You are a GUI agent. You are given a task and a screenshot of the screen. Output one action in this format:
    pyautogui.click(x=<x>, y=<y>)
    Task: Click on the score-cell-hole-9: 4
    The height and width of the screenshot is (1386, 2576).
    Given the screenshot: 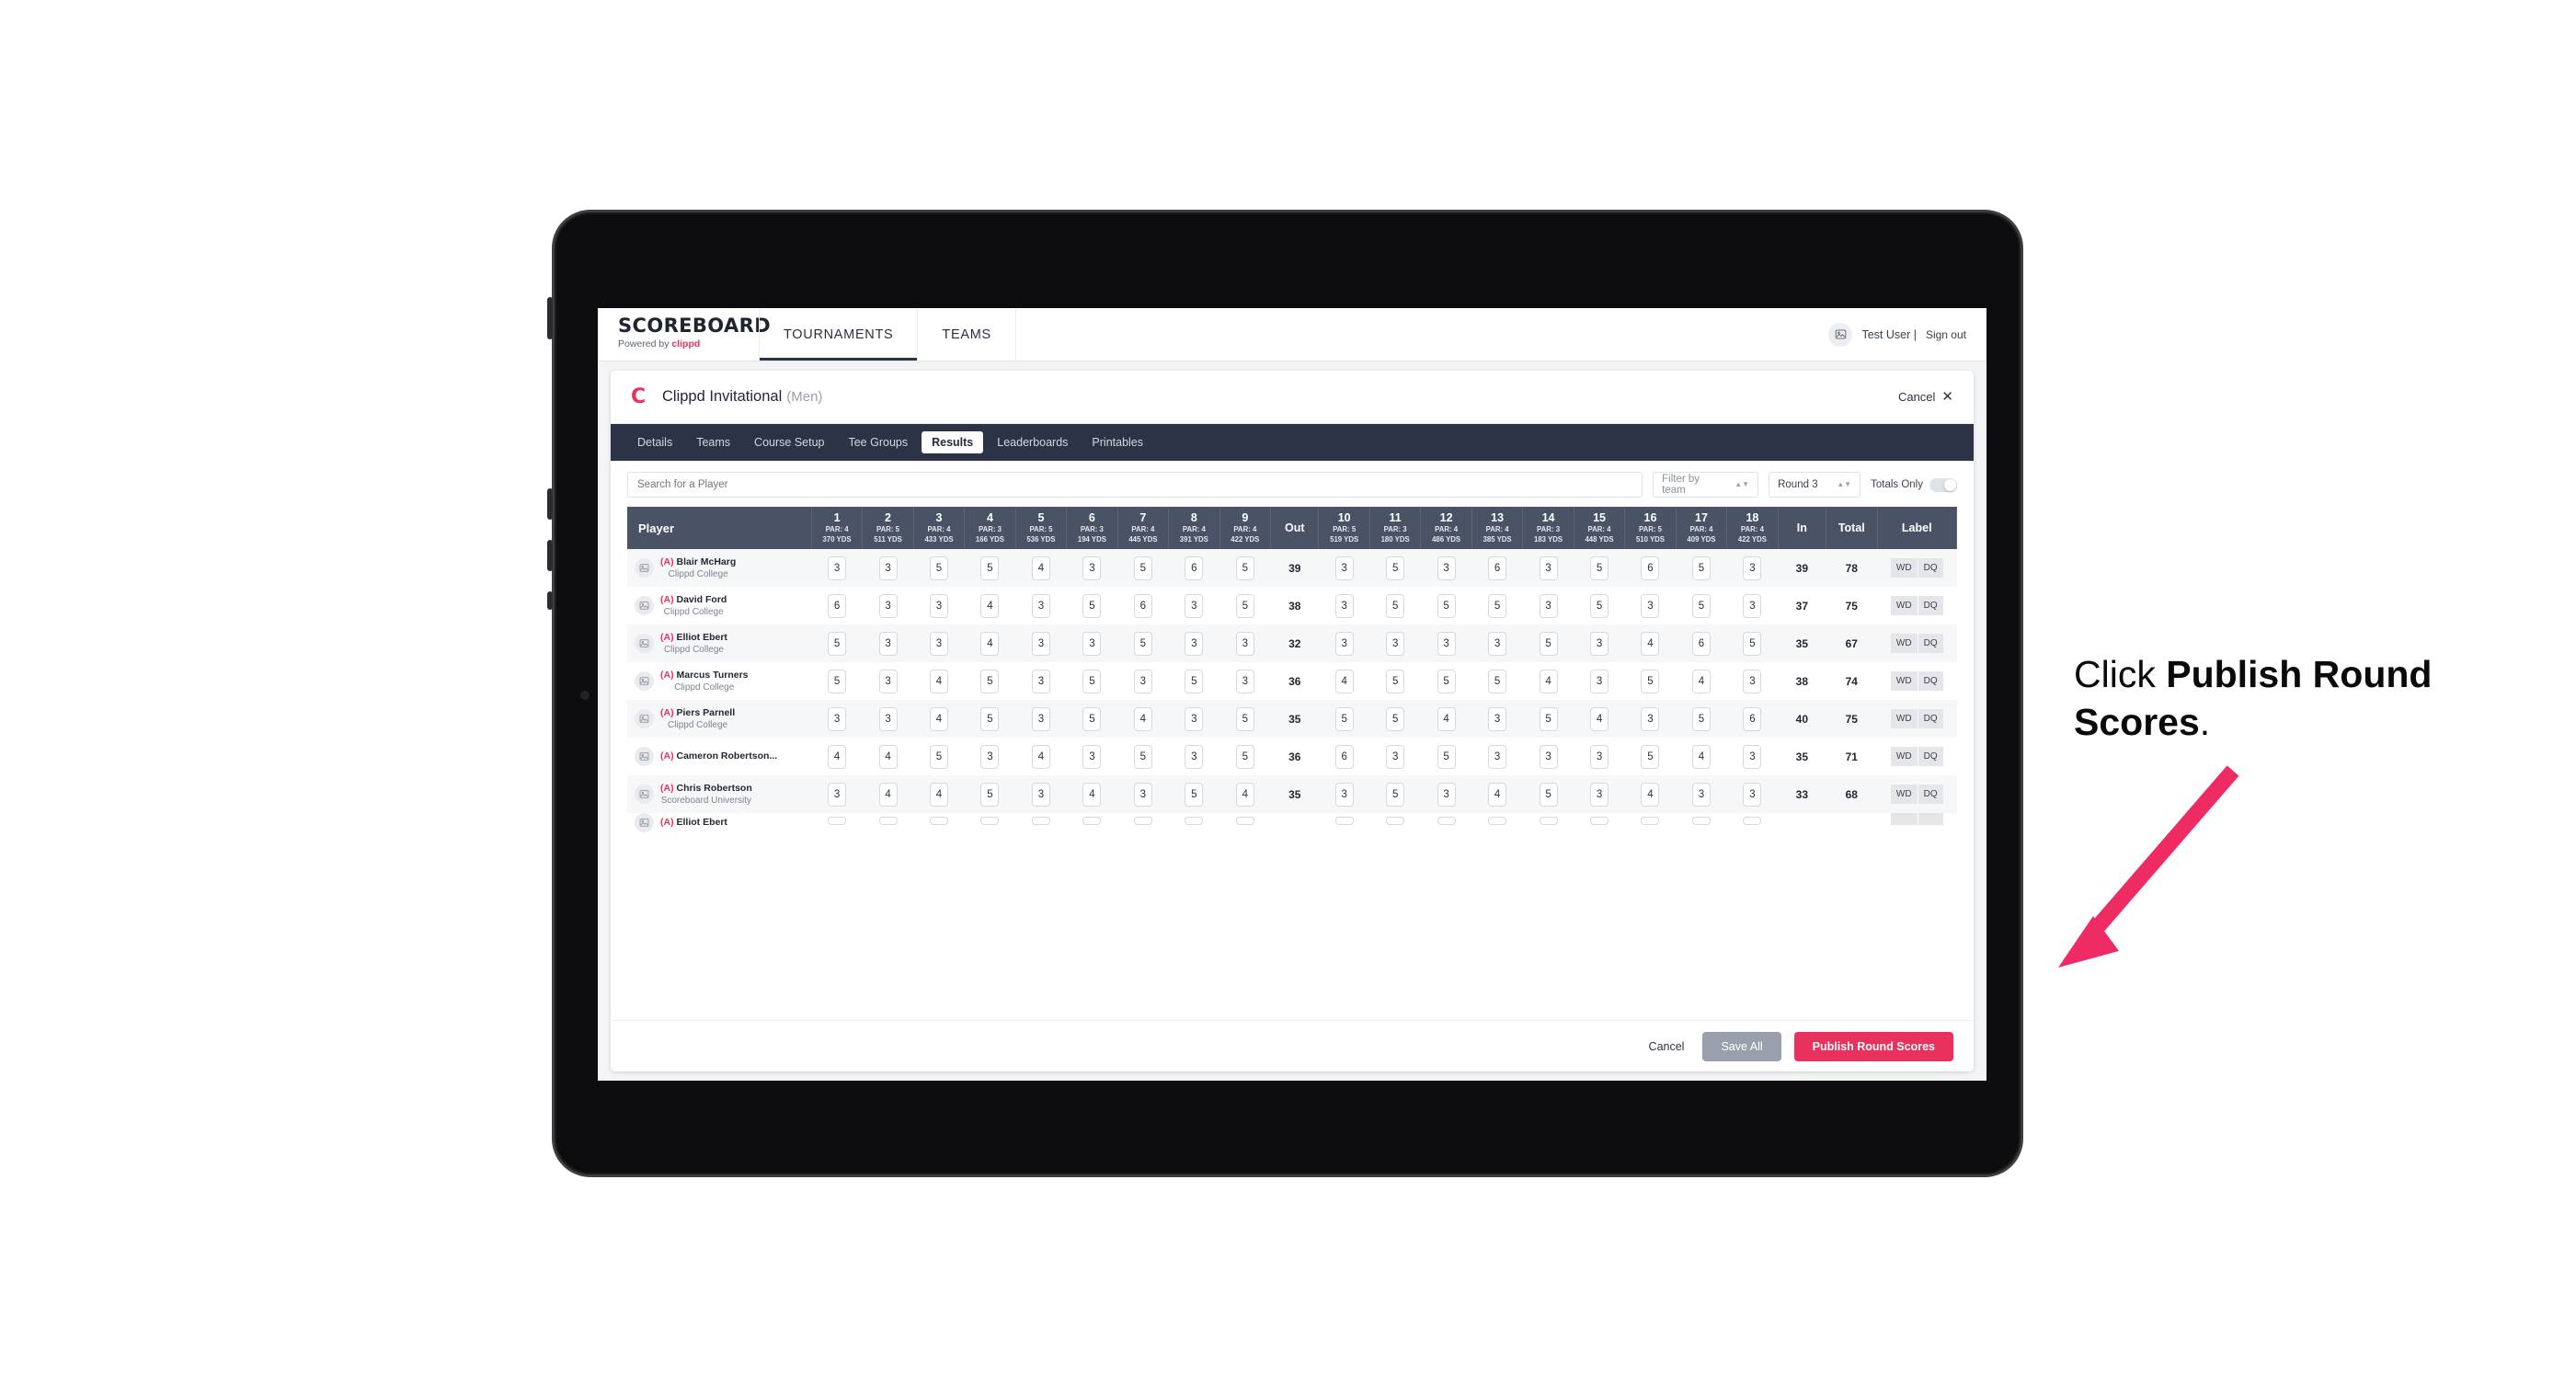 What is the action you would take?
    pyautogui.click(x=1244, y=794)
    